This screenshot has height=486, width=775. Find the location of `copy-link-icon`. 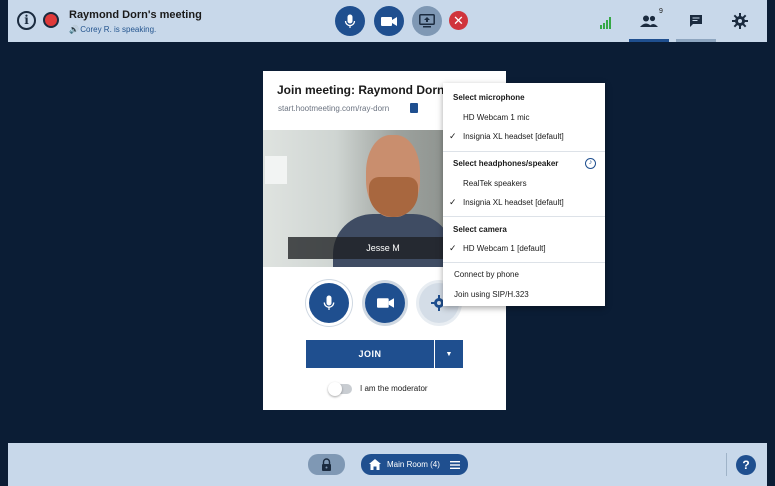

copy-link-icon is located at coordinates (414, 108).